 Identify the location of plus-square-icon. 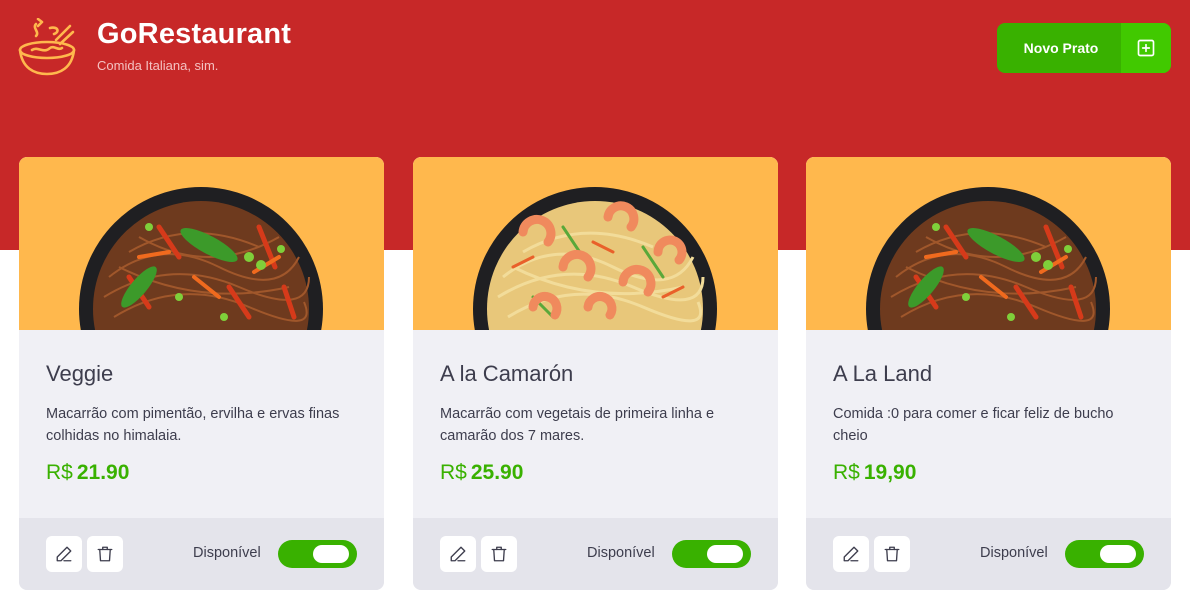
(1146, 48).